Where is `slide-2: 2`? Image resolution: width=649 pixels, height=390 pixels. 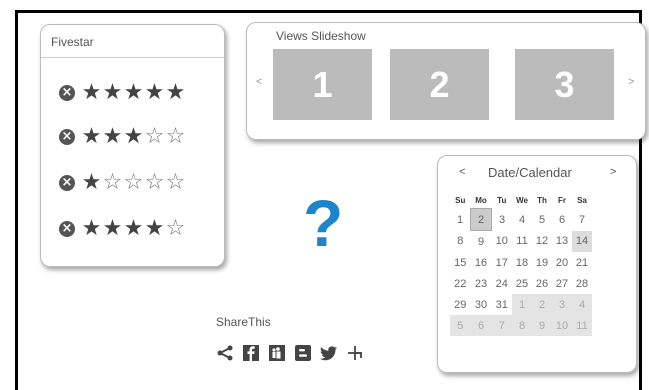
slide-2: 2 is located at coordinates (439, 84).